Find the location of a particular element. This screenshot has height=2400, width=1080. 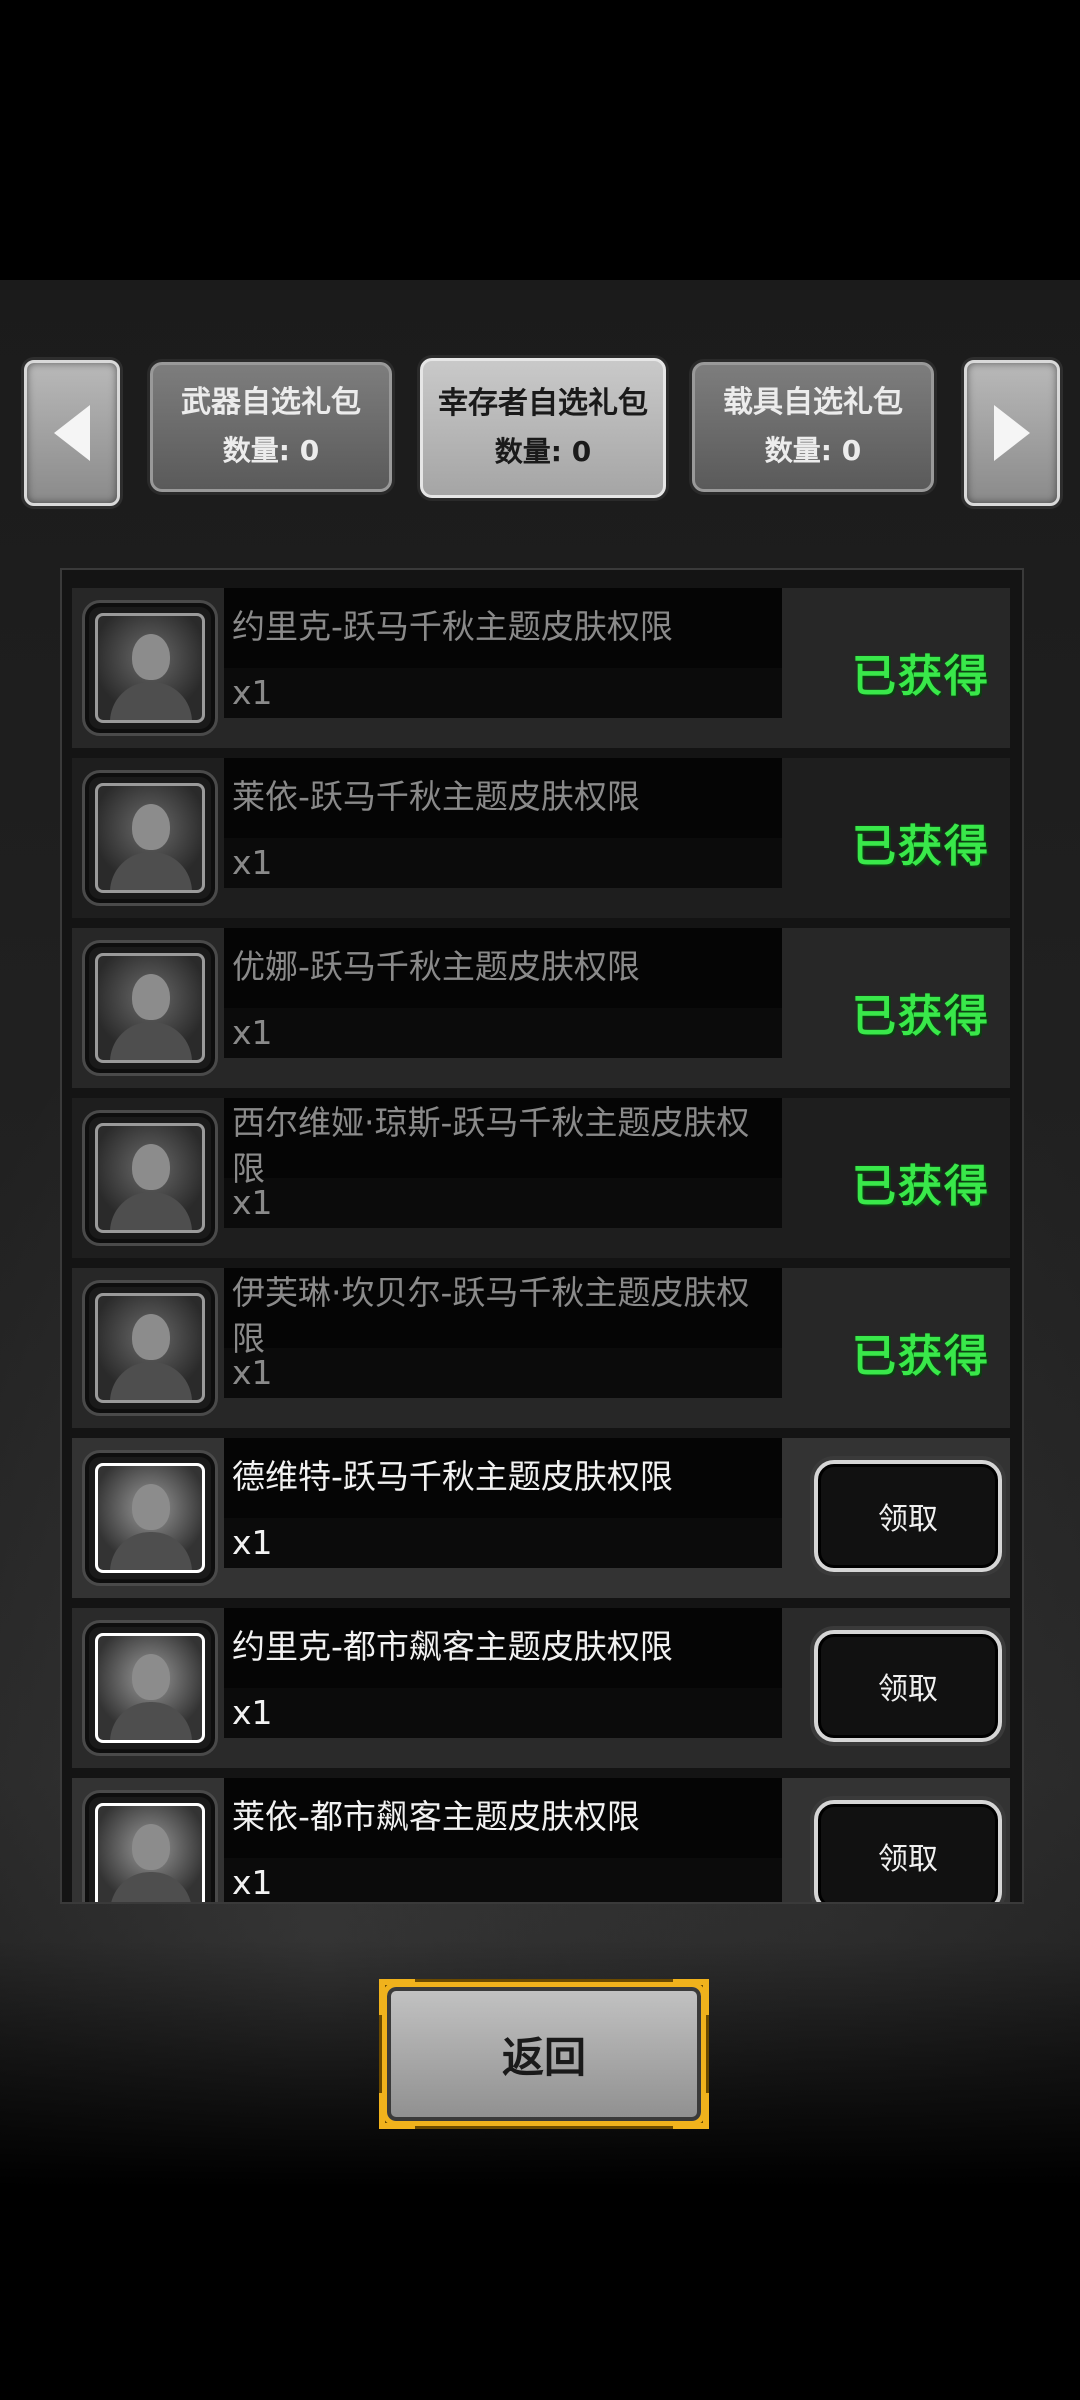

list-item: 德维特-跃马千秋主题皮肤权限 x1 领取 is located at coordinates (541, 1518).